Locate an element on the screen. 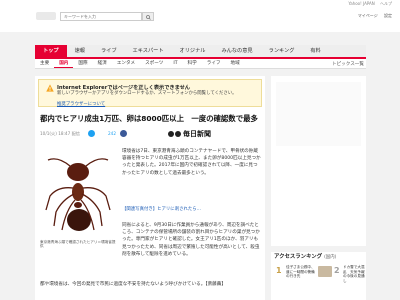 The width and height of the screenshot is (400, 300). settings-link: 設定 is located at coordinates (388, 15).